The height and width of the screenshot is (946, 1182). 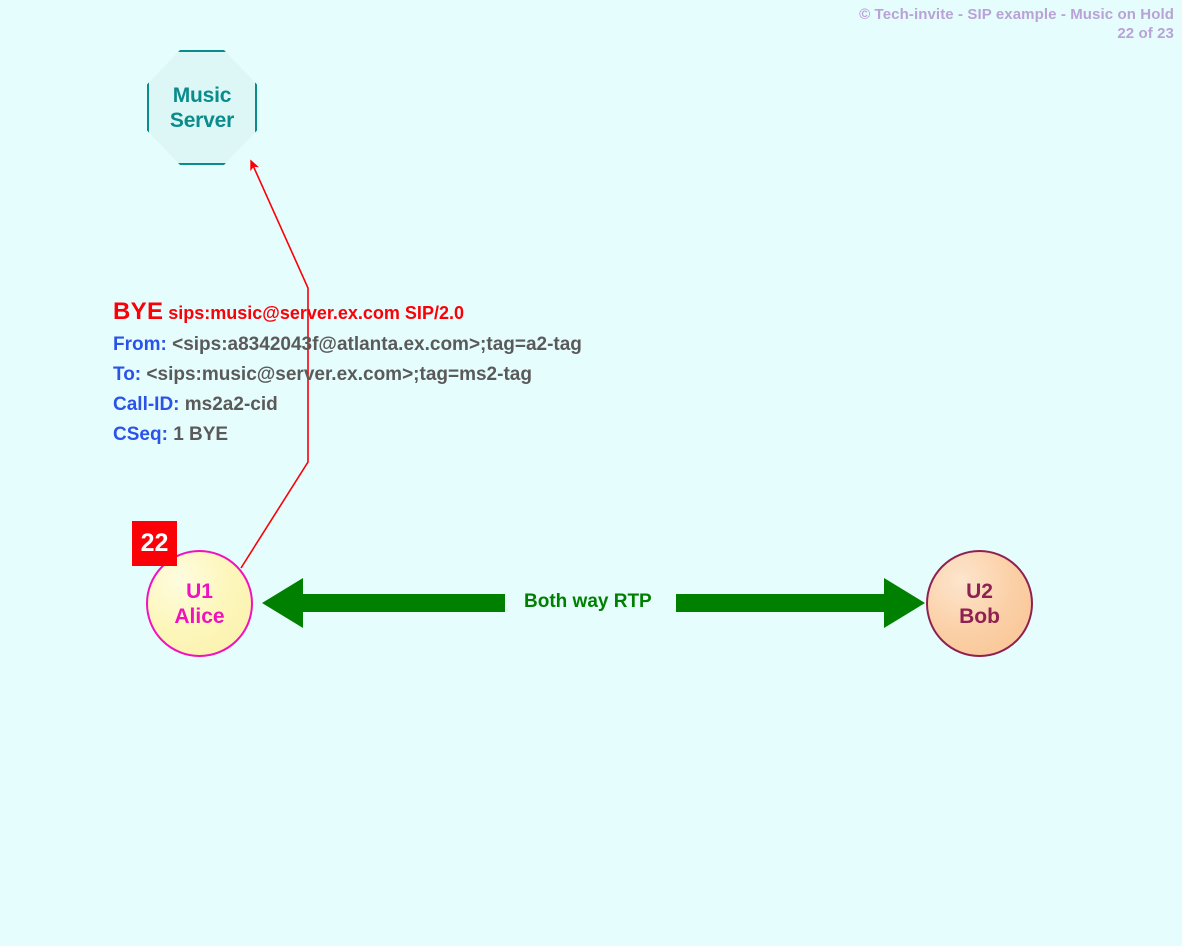 I want to click on bob-label: U2 Bob, so click(x=979, y=604).